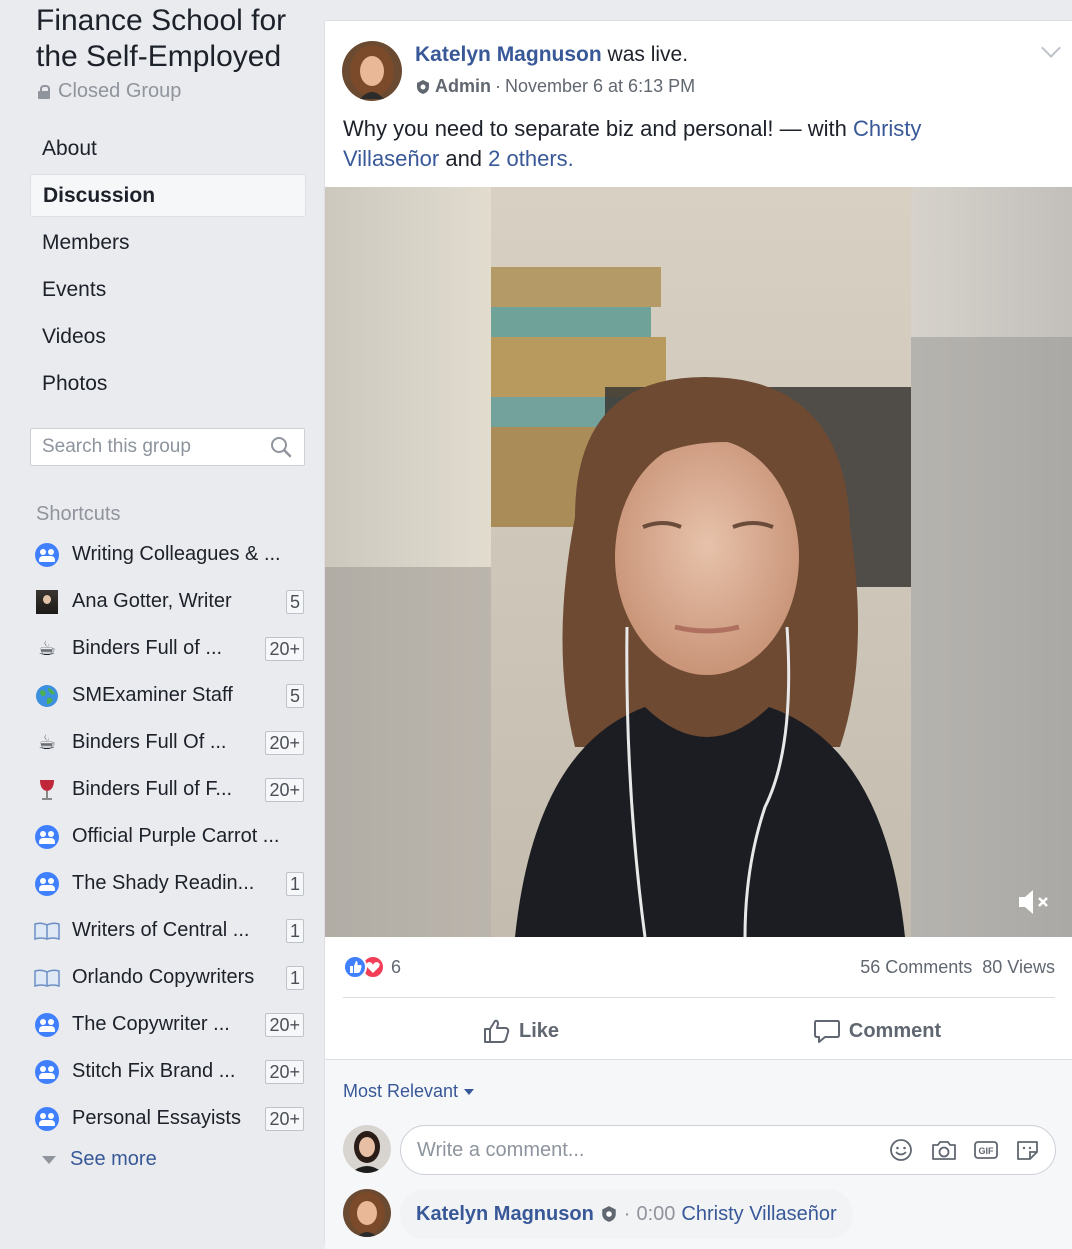 The image size is (1072, 1249). What do you see at coordinates (528, 158) in the screenshot?
I see `tagged-others-link: 2 others` at bounding box center [528, 158].